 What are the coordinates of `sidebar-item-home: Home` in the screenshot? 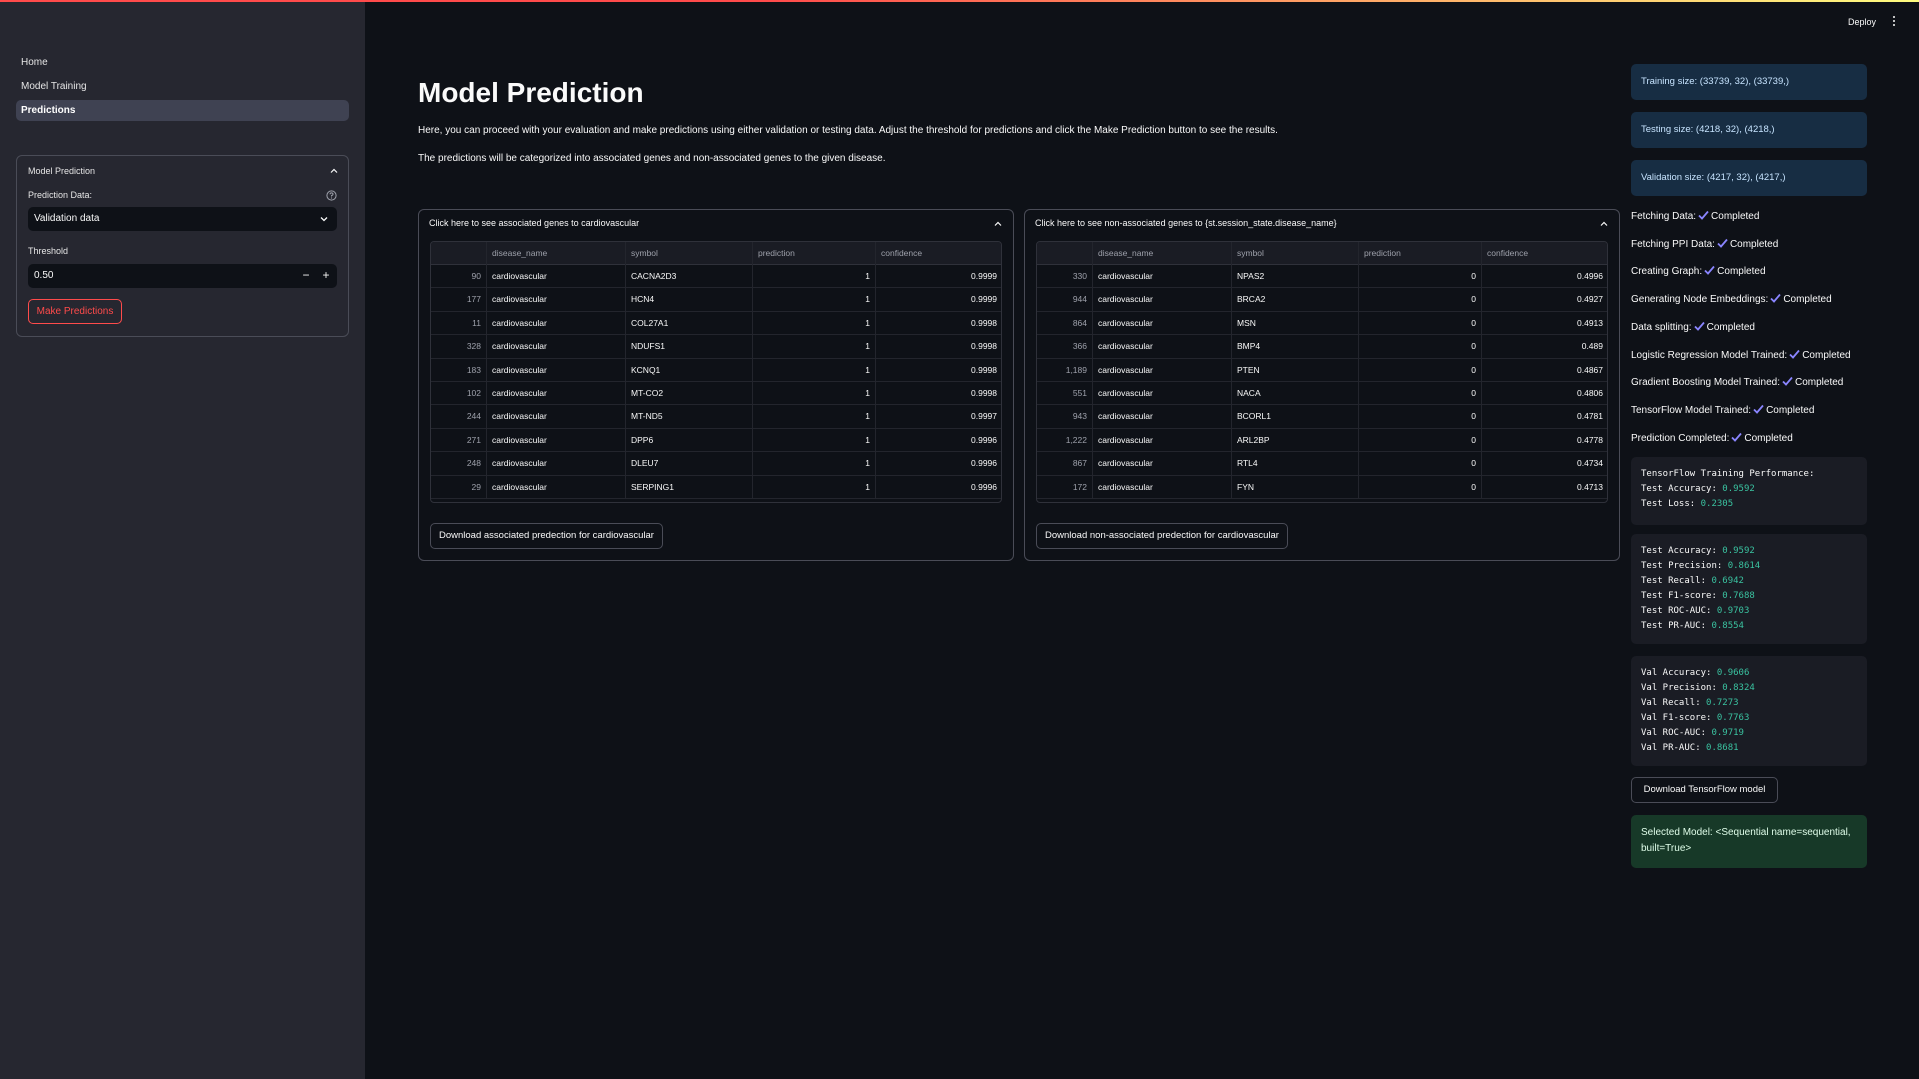 It's located at (182, 62).